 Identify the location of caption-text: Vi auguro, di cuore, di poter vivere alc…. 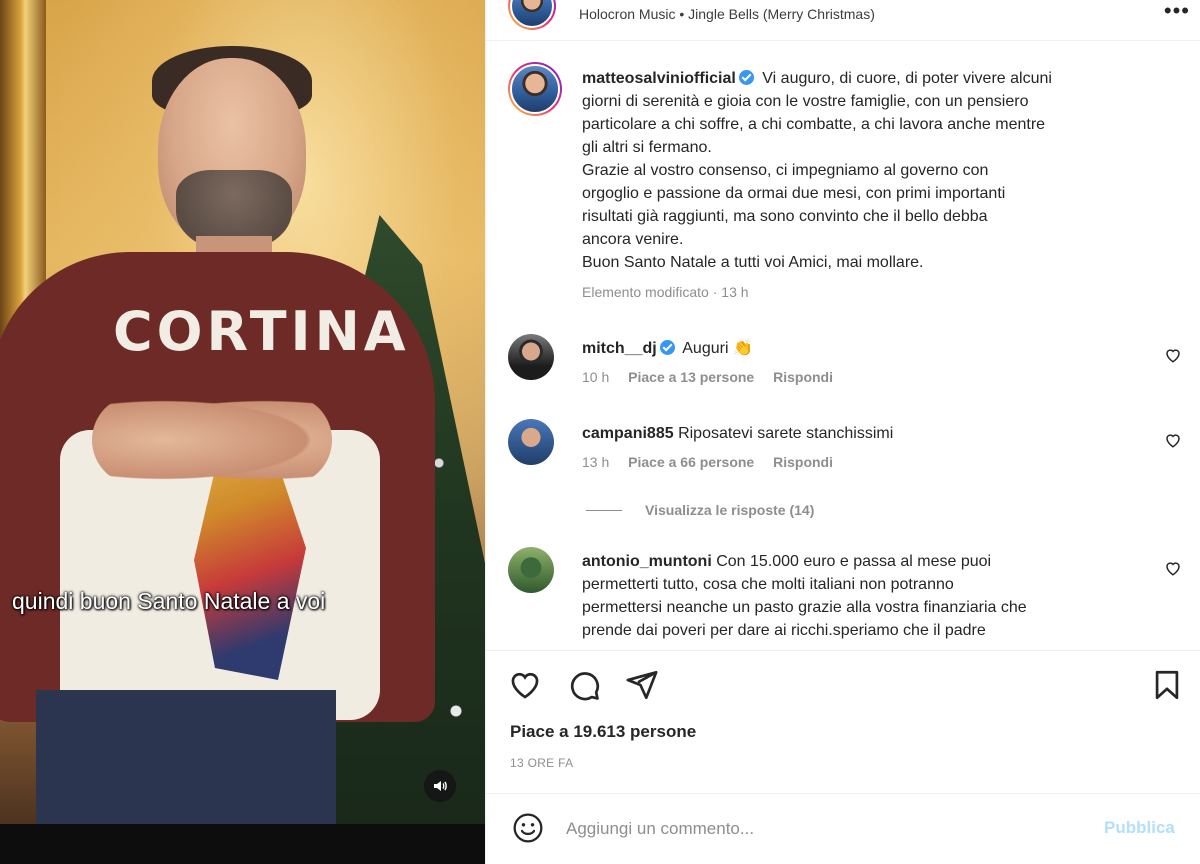
(907, 78).